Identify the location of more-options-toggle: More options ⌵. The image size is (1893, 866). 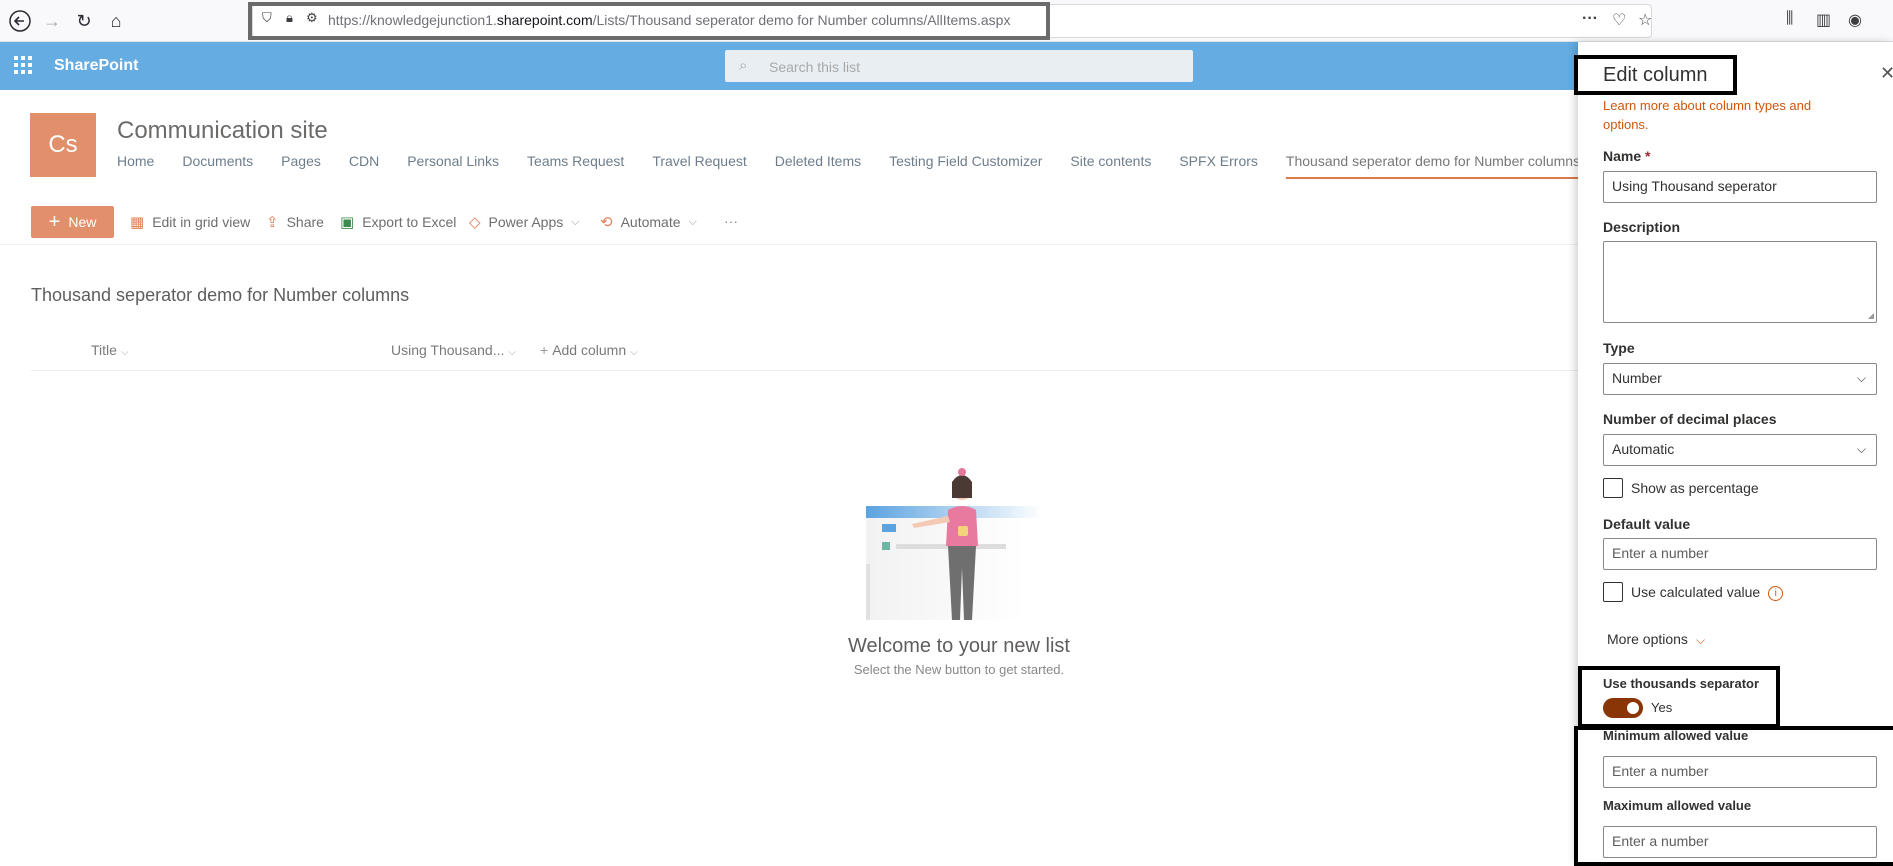
(1656, 639).